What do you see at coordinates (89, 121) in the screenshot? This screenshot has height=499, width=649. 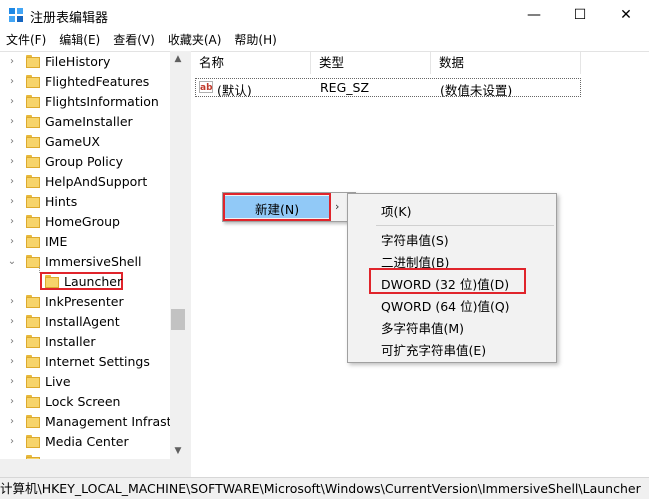 I see `tree-item-label: GameInstaller` at bounding box center [89, 121].